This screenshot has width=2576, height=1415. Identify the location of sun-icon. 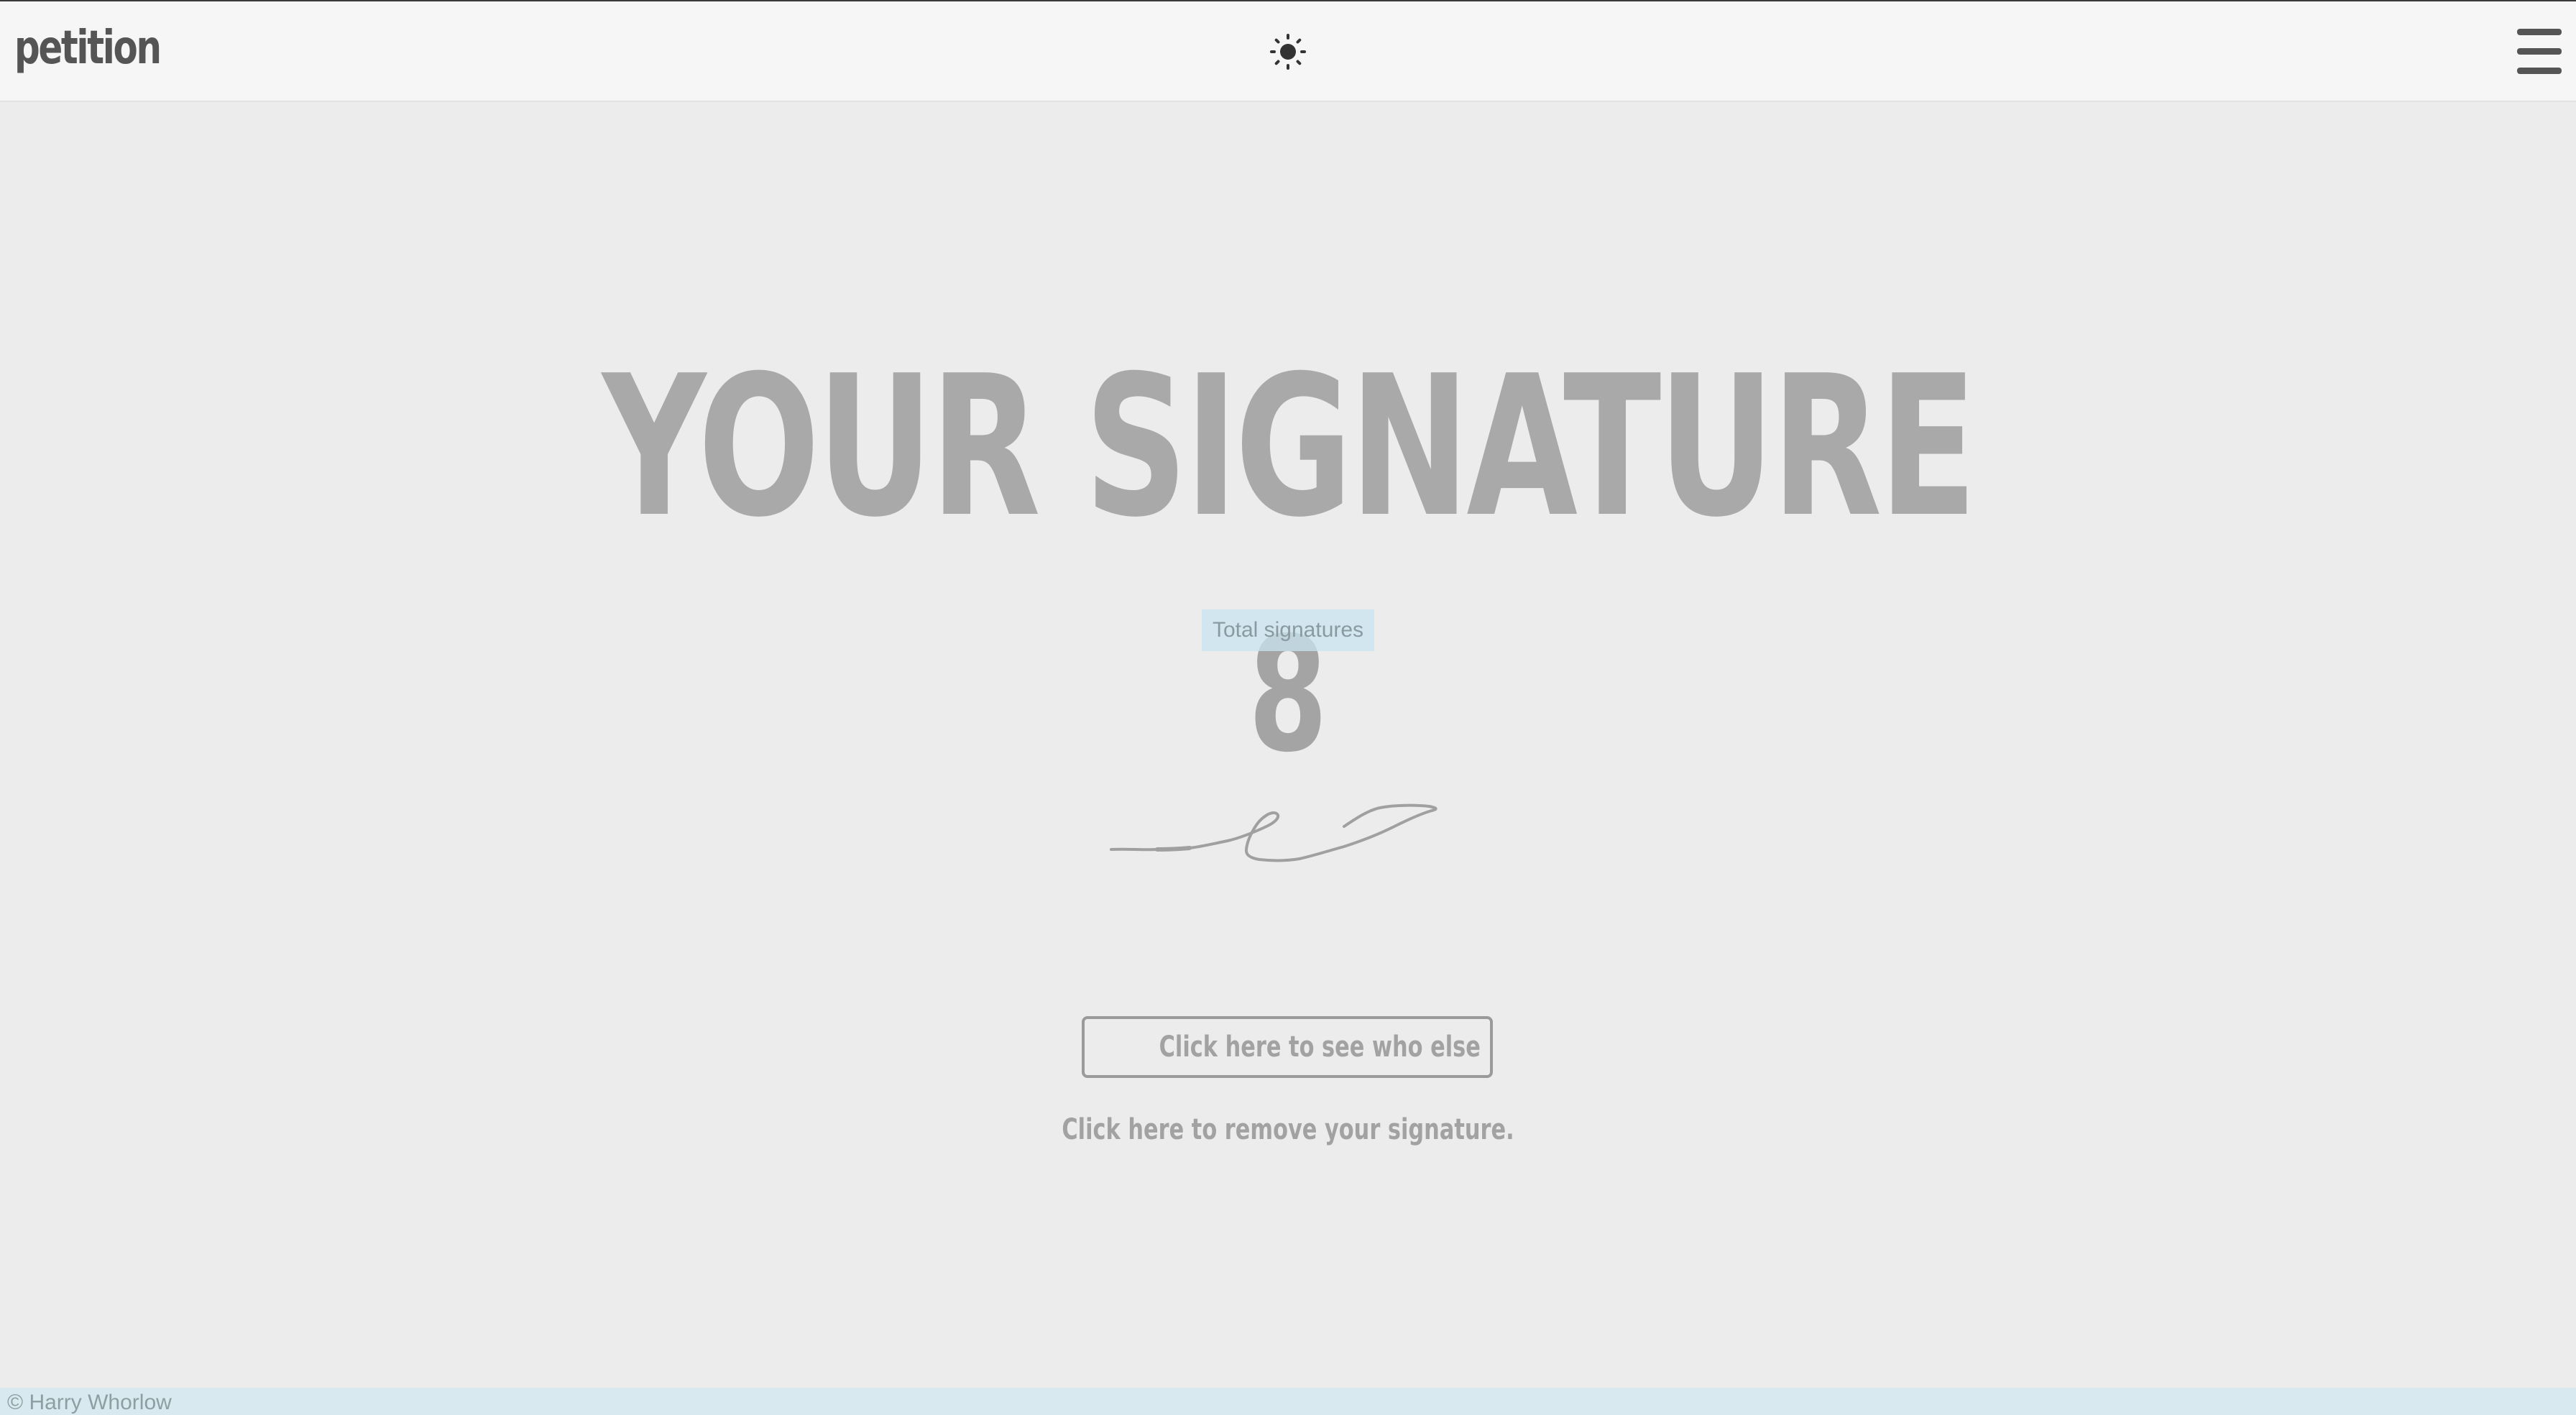
(1288, 51).